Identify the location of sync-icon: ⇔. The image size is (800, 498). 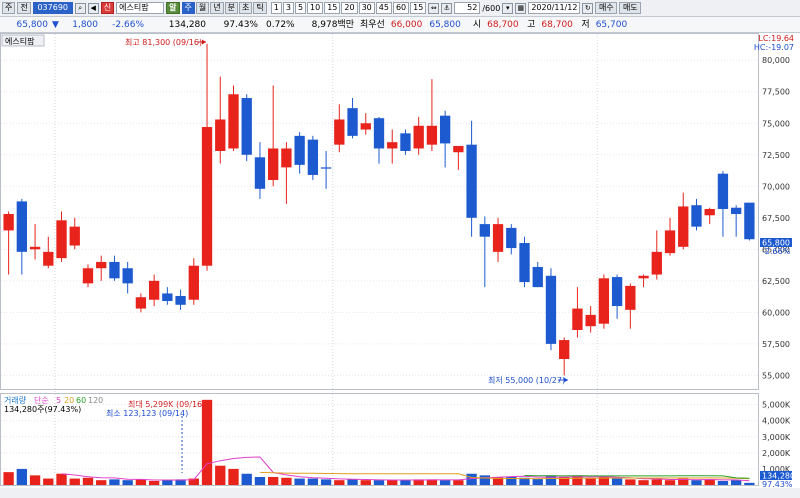
(434, 8).